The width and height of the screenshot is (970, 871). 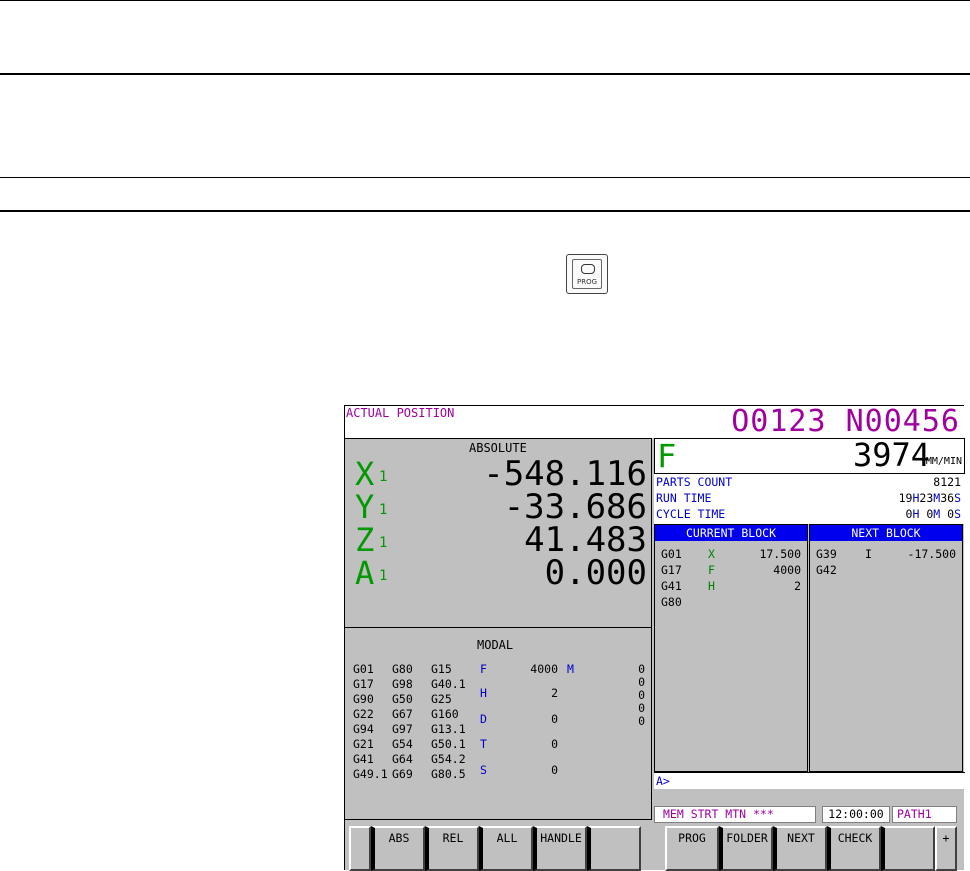 I want to click on position-label: ABSOLUTE, so click(x=498, y=448).